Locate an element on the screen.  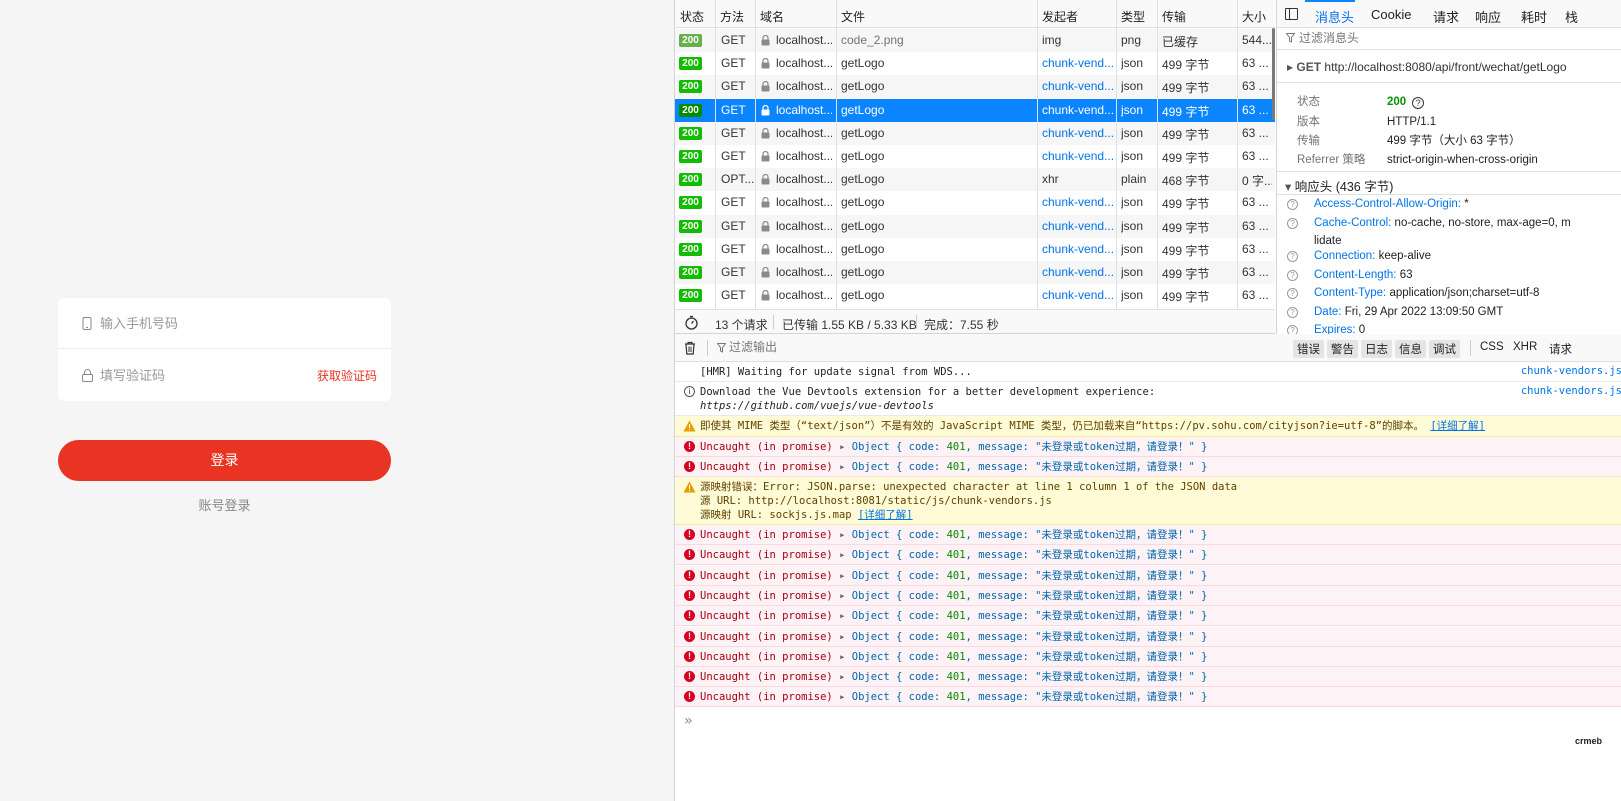
level-info-toggle: 信息 is located at coordinates (1410, 349).